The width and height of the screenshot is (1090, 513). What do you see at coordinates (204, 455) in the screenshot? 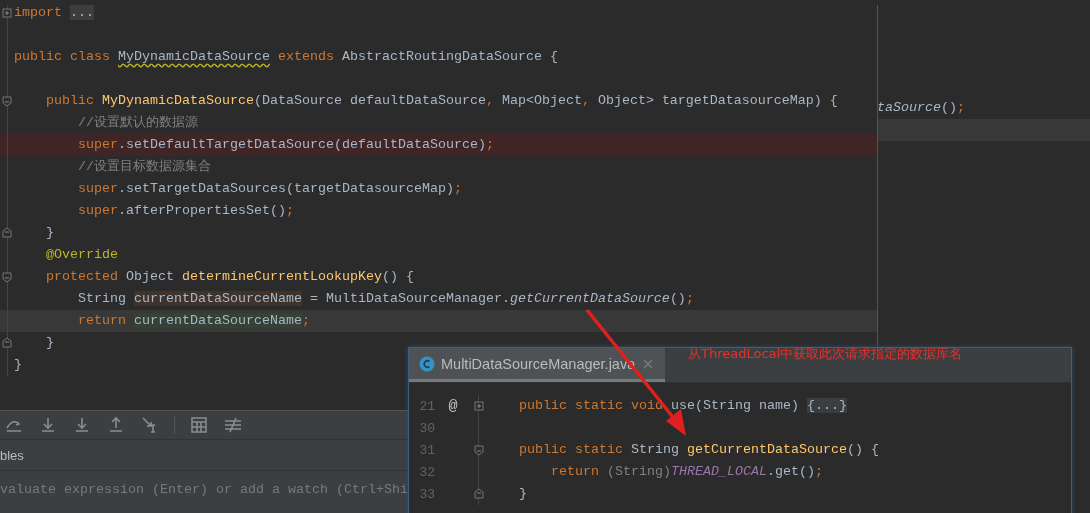
I see `variables-tab: bles` at bounding box center [204, 455].